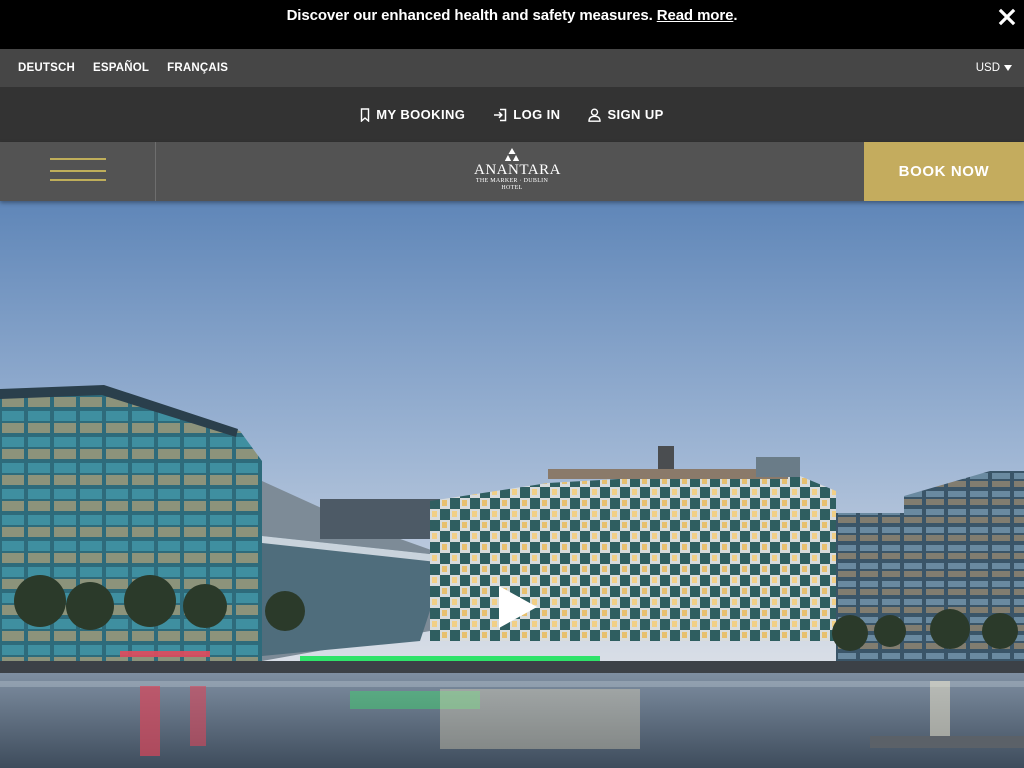 The width and height of the screenshot is (1024, 768). What do you see at coordinates (987, 68) in the screenshot?
I see `currency-label: USD` at bounding box center [987, 68].